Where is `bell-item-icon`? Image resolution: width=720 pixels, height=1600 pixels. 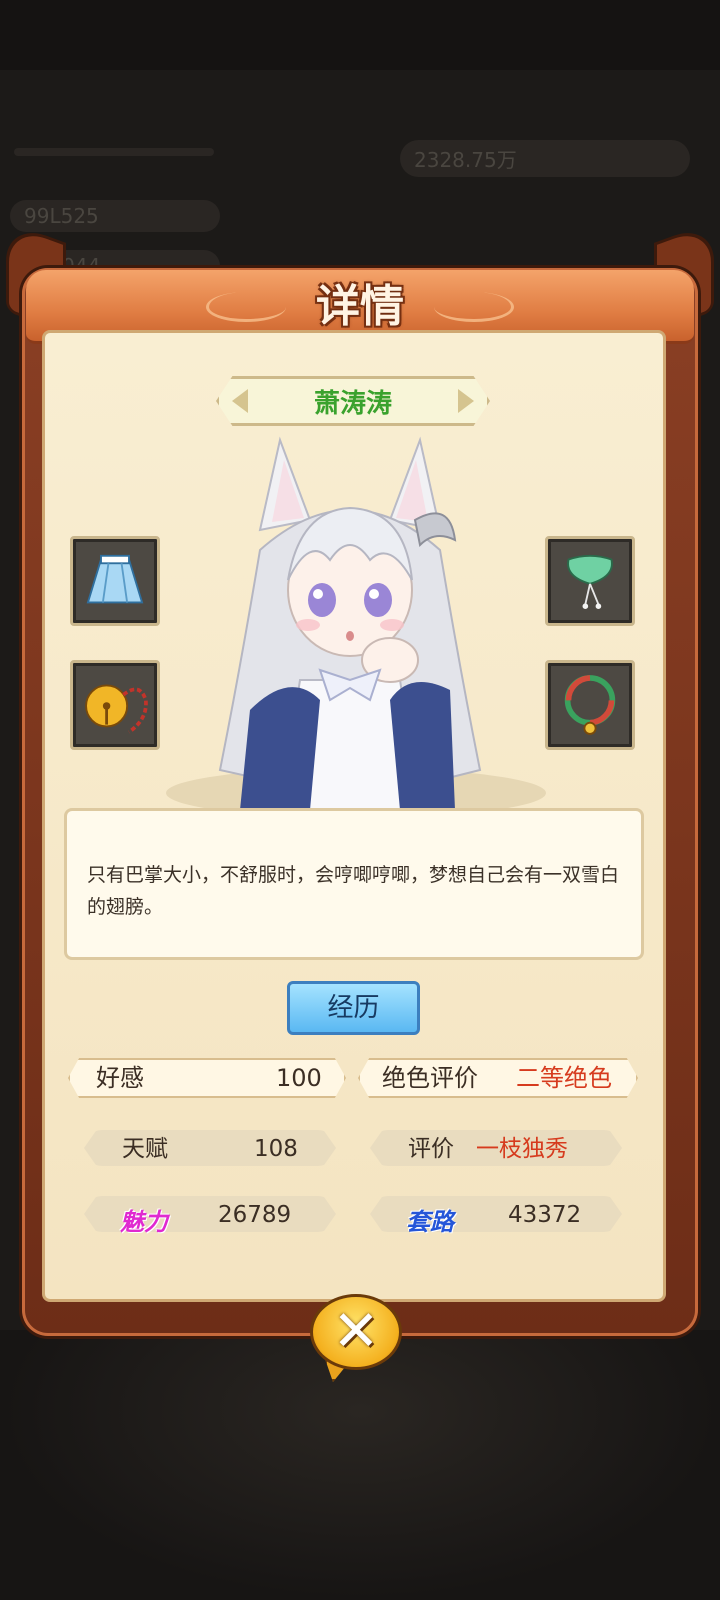
bell-item-icon is located at coordinates (115, 705).